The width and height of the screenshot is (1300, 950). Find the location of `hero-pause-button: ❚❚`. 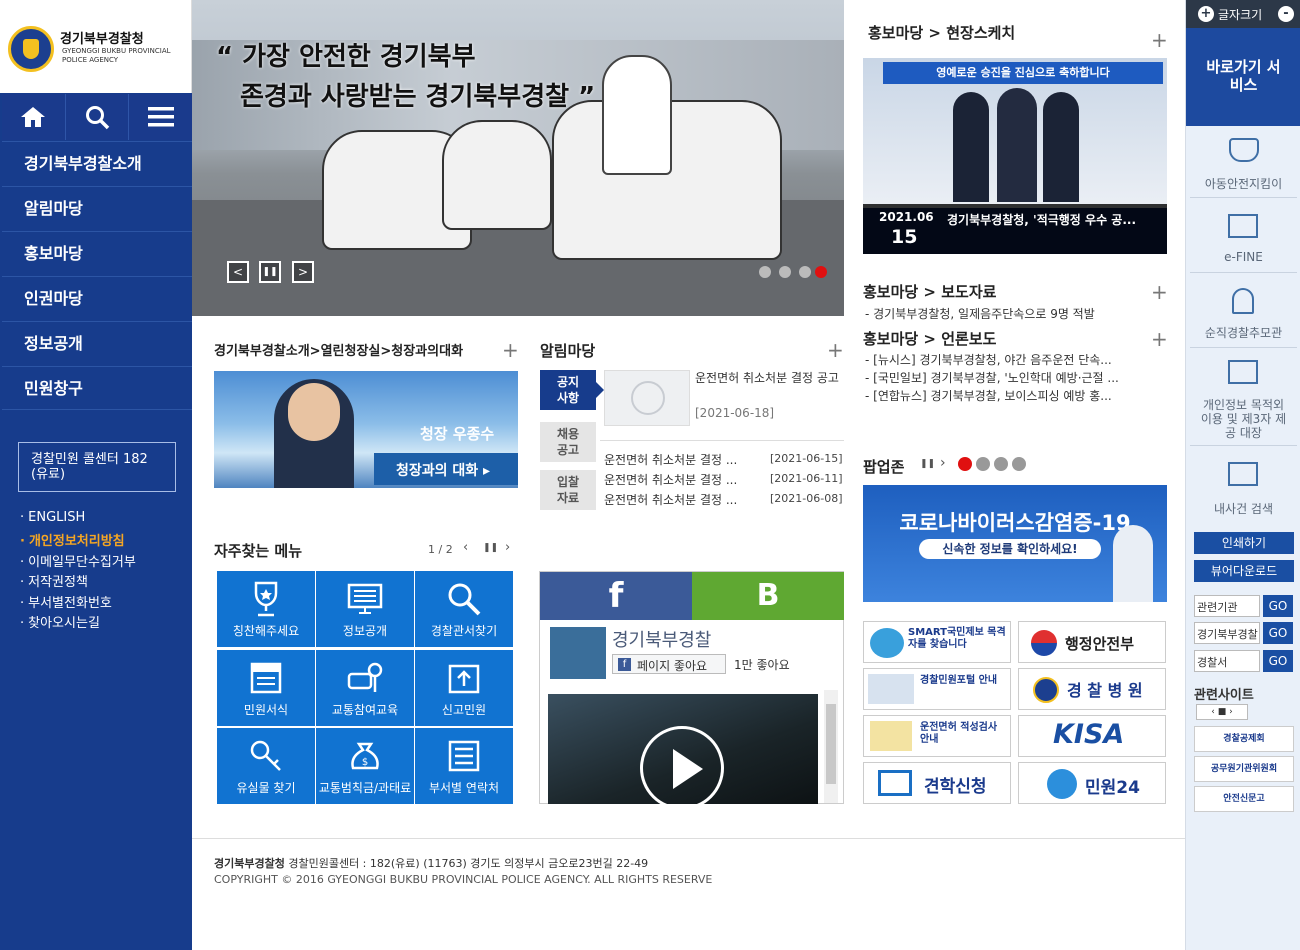

hero-pause-button: ❚❚ is located at coordinates (270, 272).